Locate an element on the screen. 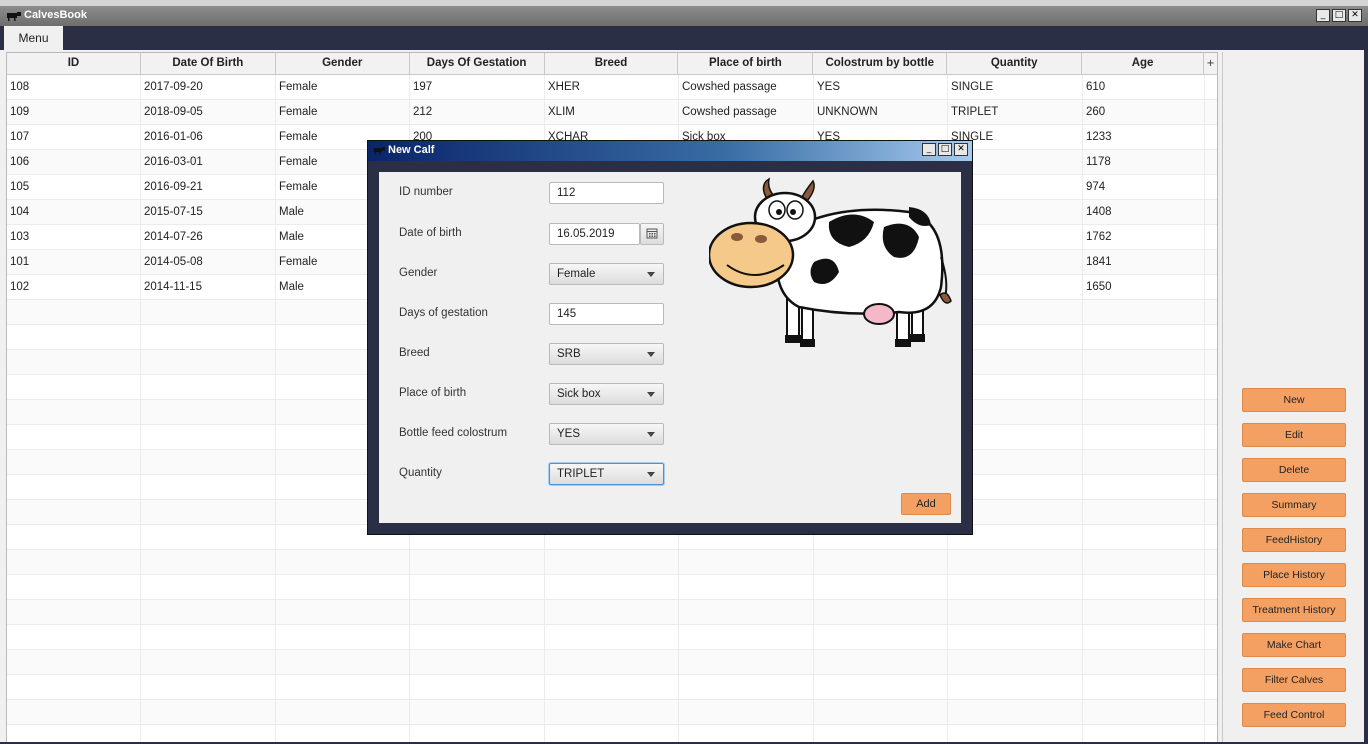 The height and width of the screenshot is (744, 1368). column-header: Breed is located at coordinates (612, 63).